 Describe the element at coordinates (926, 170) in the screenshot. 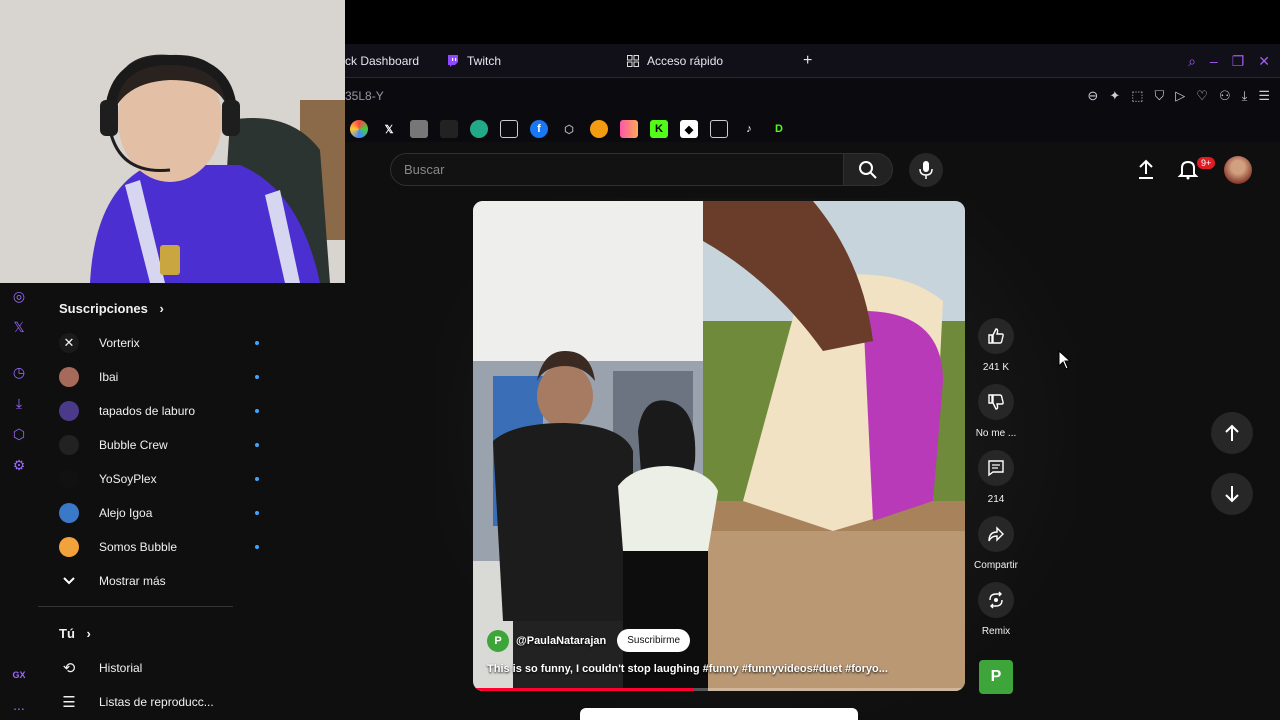

I see `voice-search-button` at that location.